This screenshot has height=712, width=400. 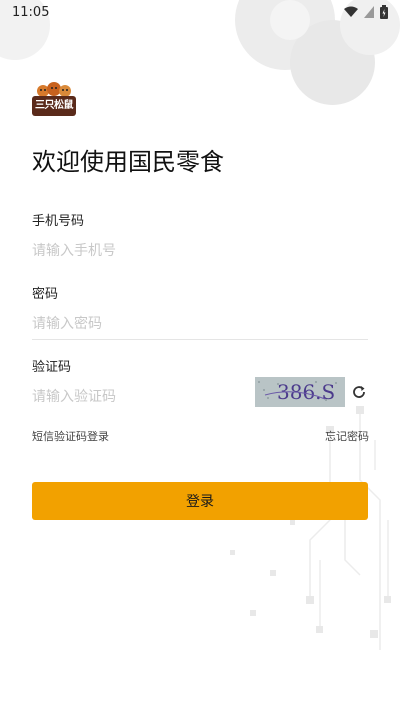 I want to click on password-label: 密码, so click(x=45, y=294).